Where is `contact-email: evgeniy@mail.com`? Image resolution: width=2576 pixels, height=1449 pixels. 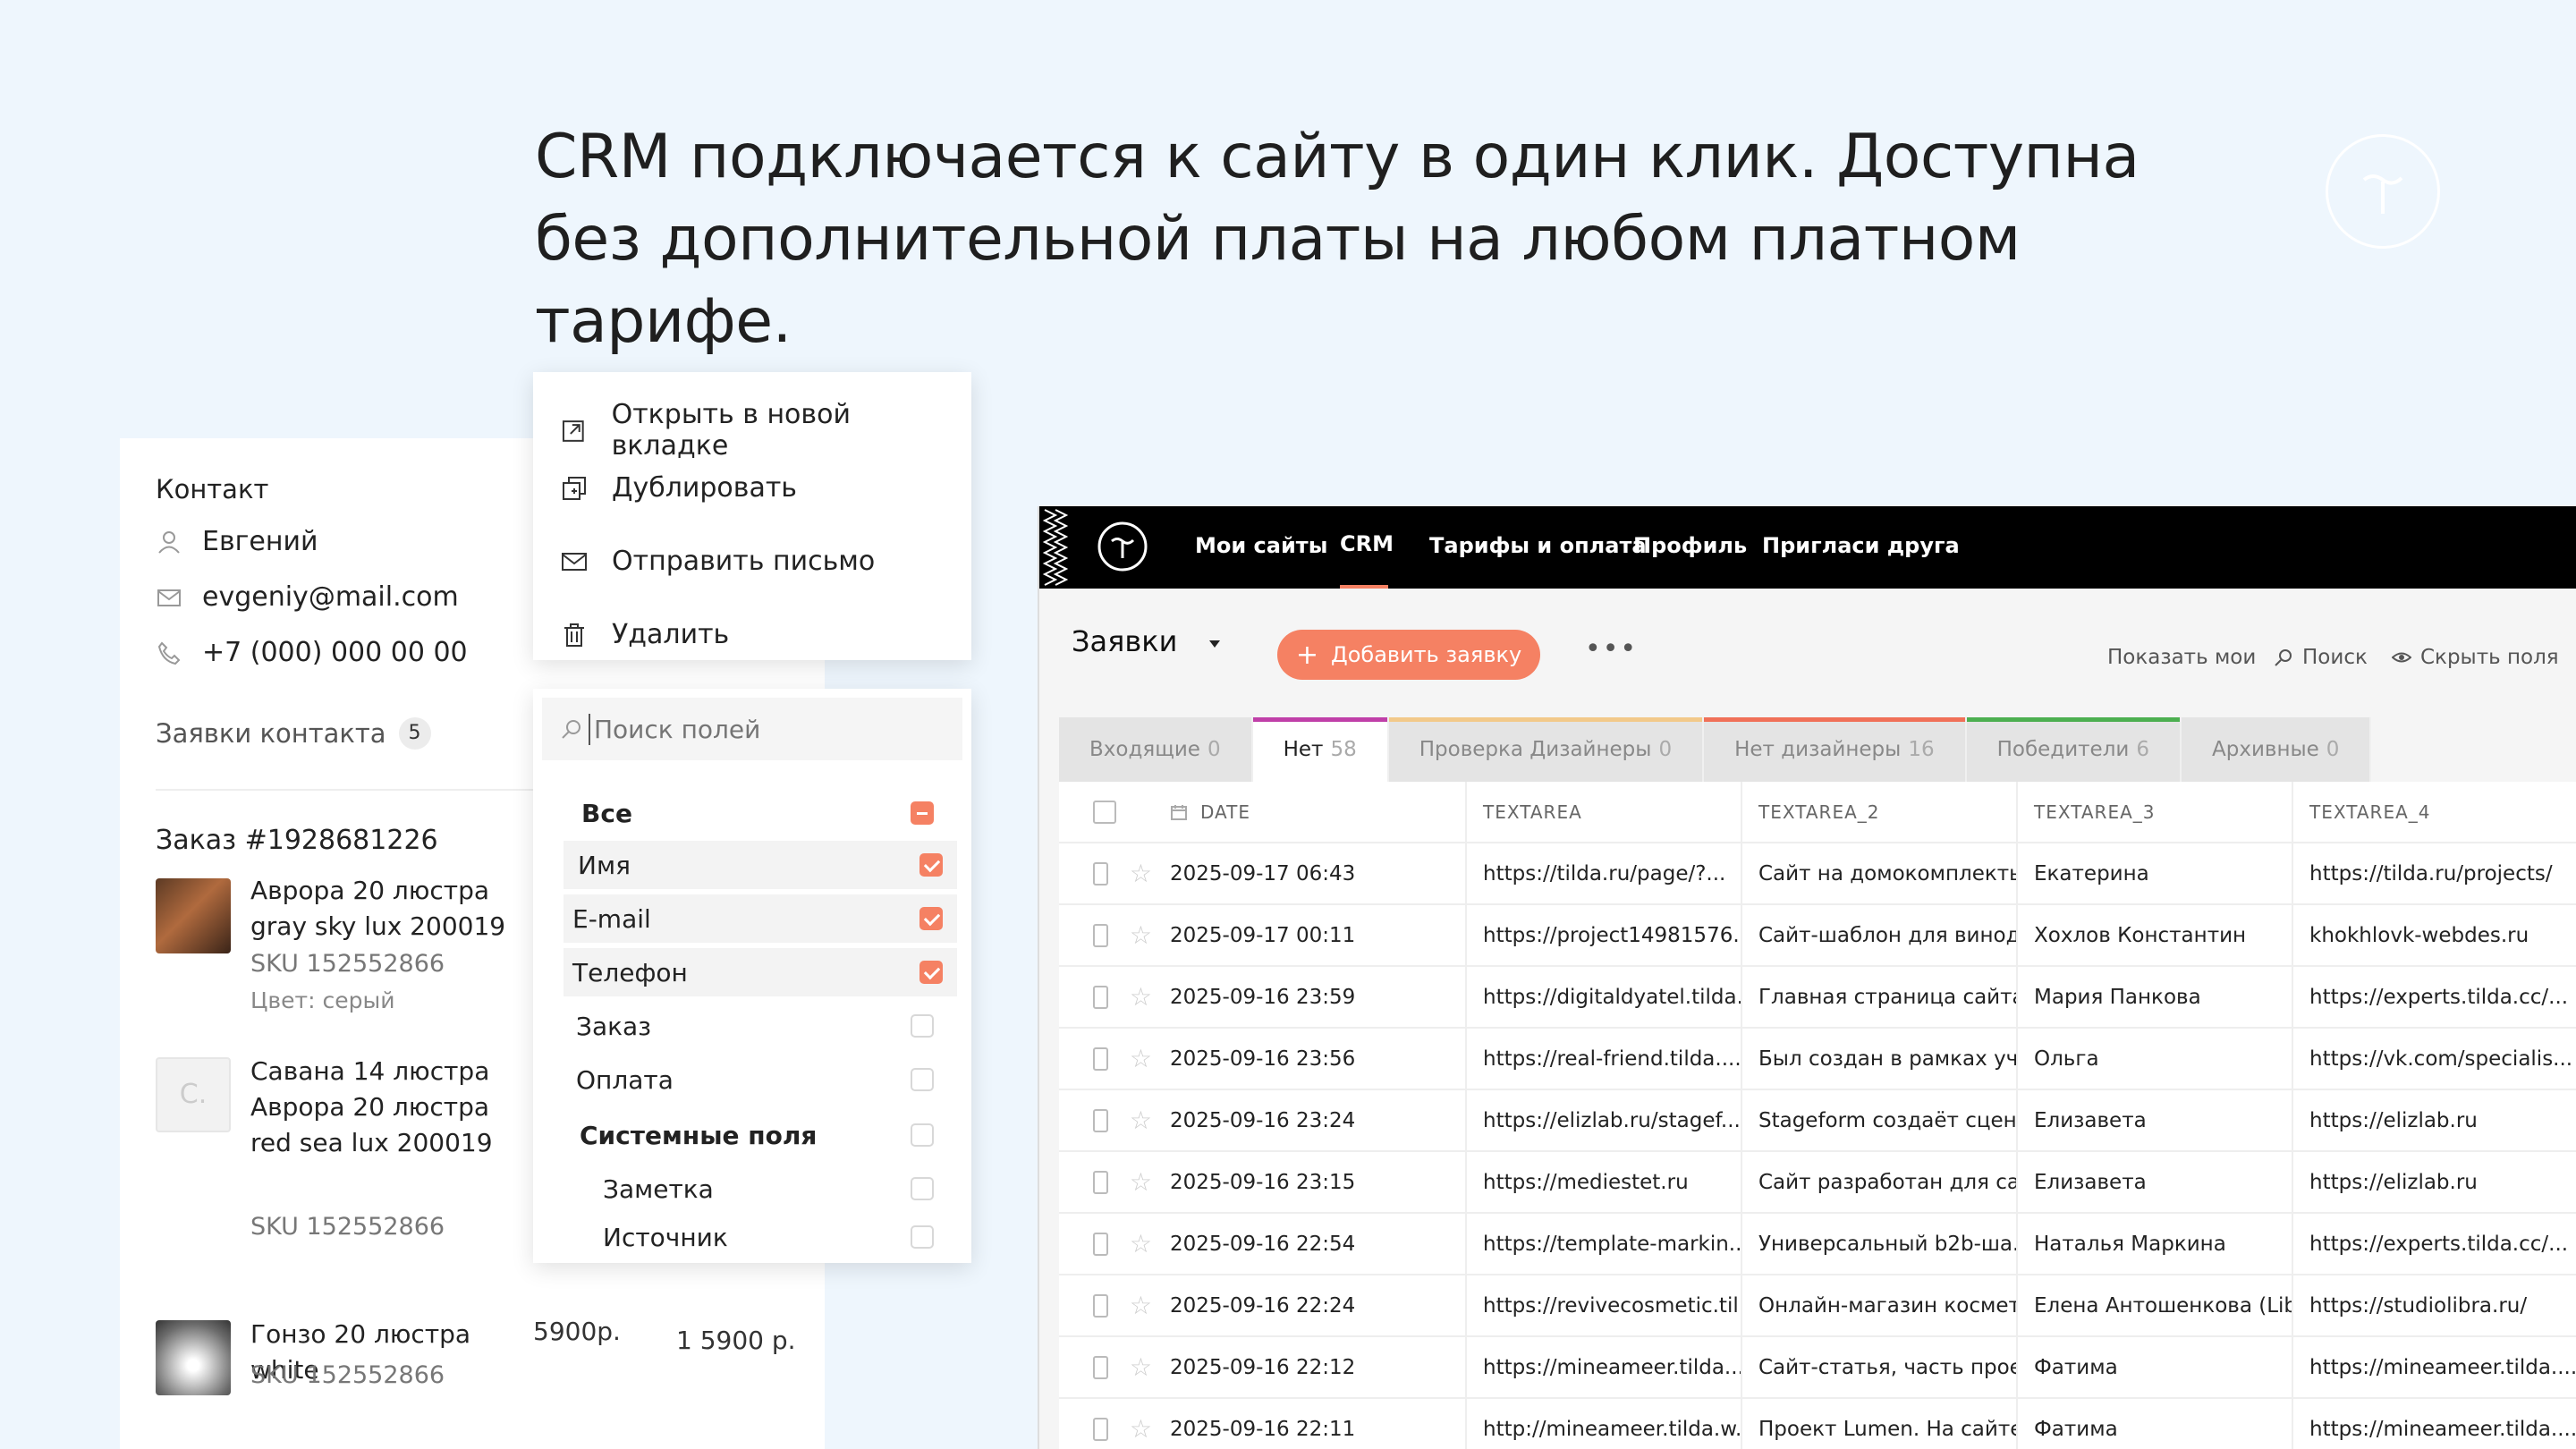
contact-email: evgeniy@mail.com is located at coordinates (330, 597).